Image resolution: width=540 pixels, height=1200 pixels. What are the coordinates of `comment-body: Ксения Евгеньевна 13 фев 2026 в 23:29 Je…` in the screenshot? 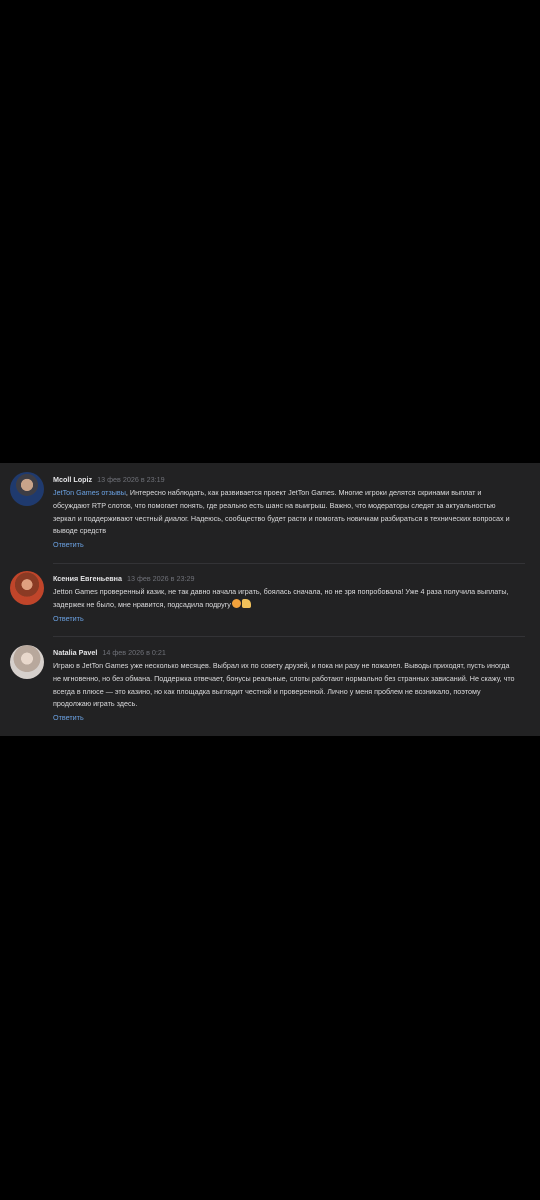 It's located at (284, 599).